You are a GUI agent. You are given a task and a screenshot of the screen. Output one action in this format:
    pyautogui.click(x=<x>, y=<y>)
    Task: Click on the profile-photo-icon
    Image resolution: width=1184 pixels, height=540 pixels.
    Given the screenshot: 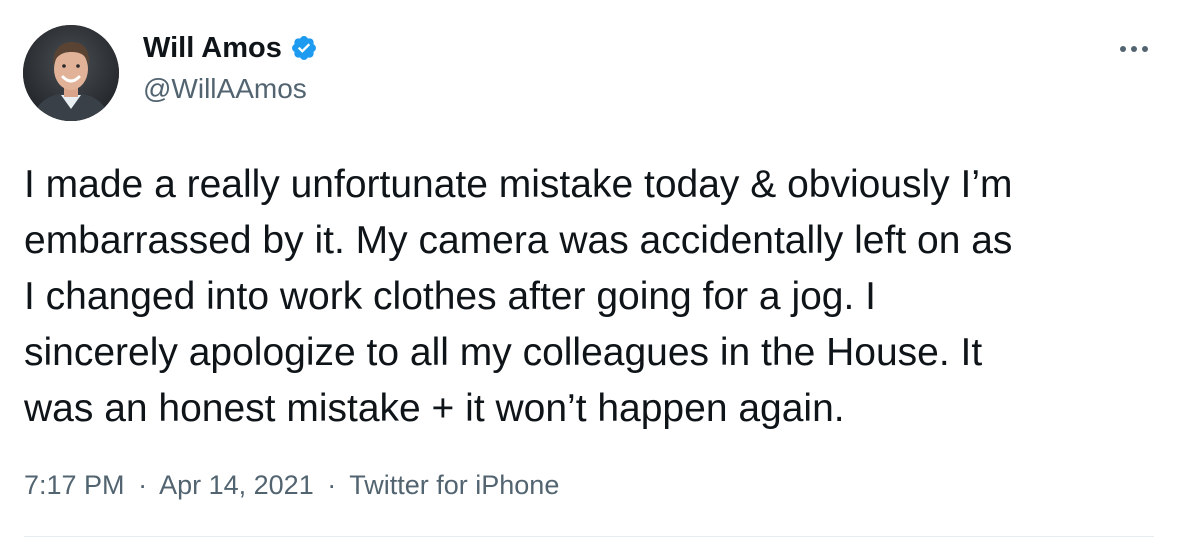 What is the action you would take?
    pyautogui.click(x=71, y=73)
    